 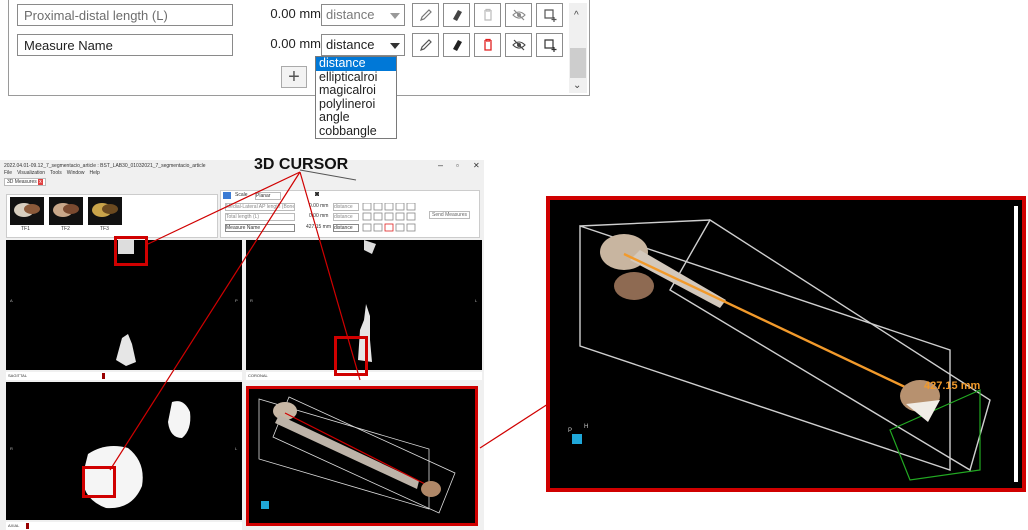 I want to click on svg-text: H, so click(x=586, y=427).